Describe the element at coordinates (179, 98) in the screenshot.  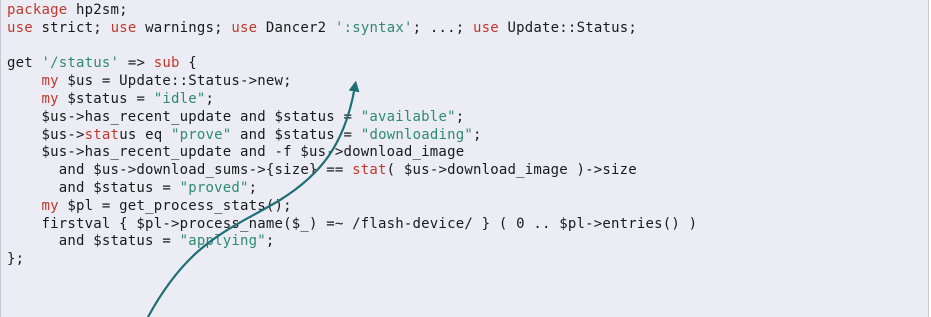
I see `code-string: "idle"` at that location.